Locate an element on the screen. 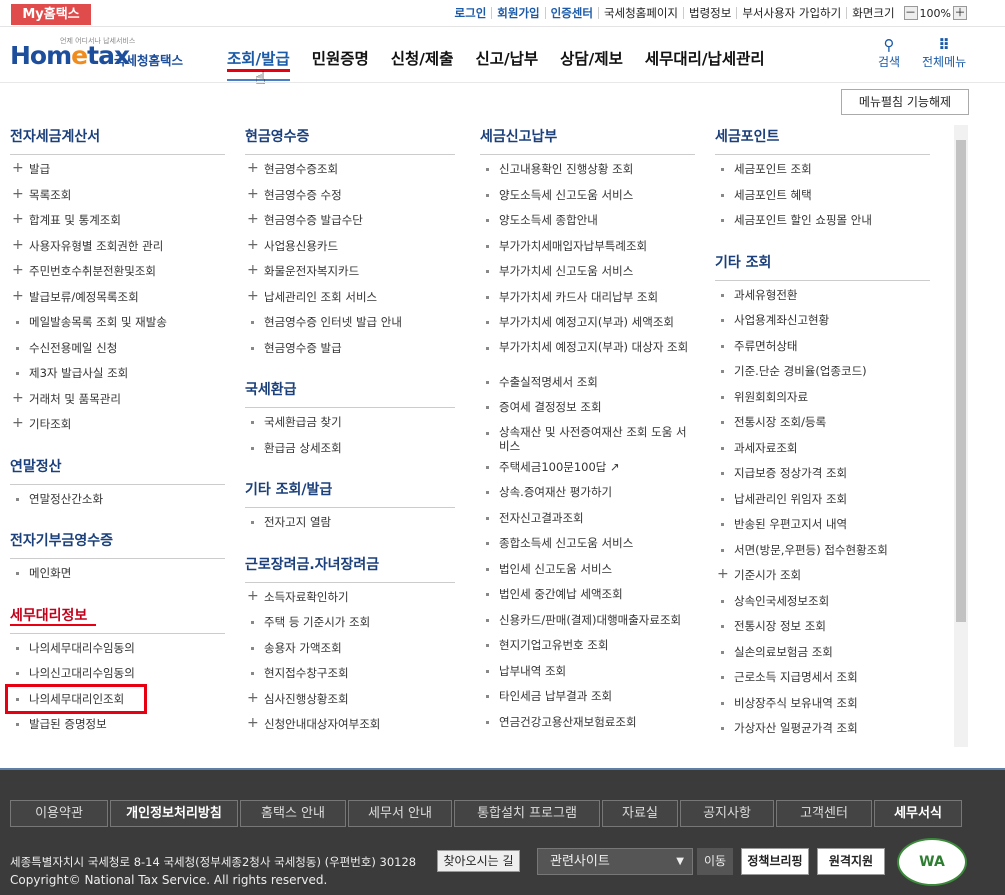 The width and height of the screenshot is (1005, 895). menu-item: 사업용신용카드 is located at coordinates (350, 250).